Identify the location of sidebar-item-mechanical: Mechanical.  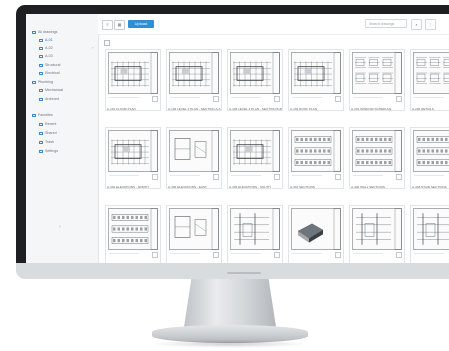
(51, 90).